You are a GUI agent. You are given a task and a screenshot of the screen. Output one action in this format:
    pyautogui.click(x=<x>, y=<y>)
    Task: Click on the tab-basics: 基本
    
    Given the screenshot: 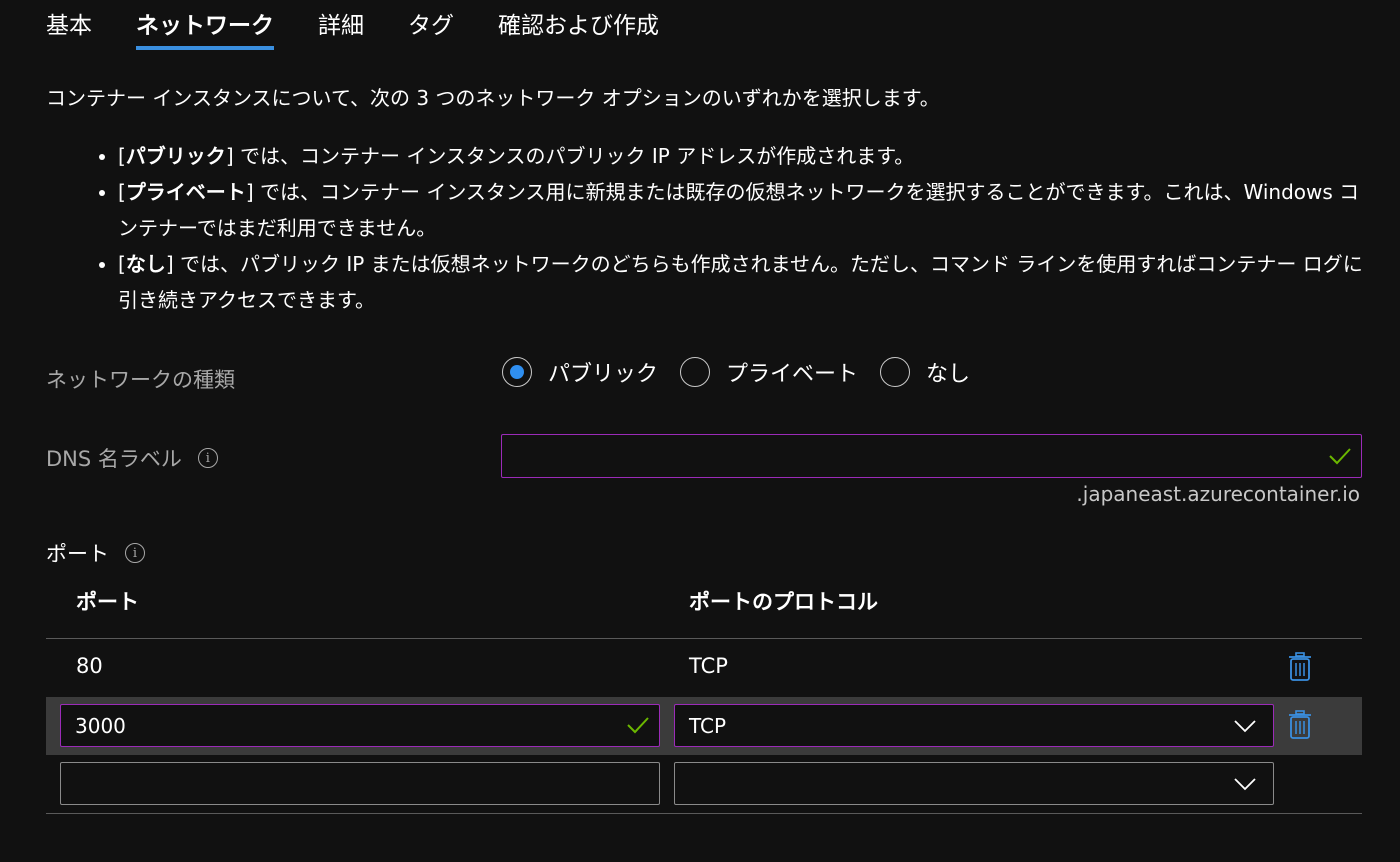 What is the action you would take?
    pyautogui.click(x=69, y=25)
    